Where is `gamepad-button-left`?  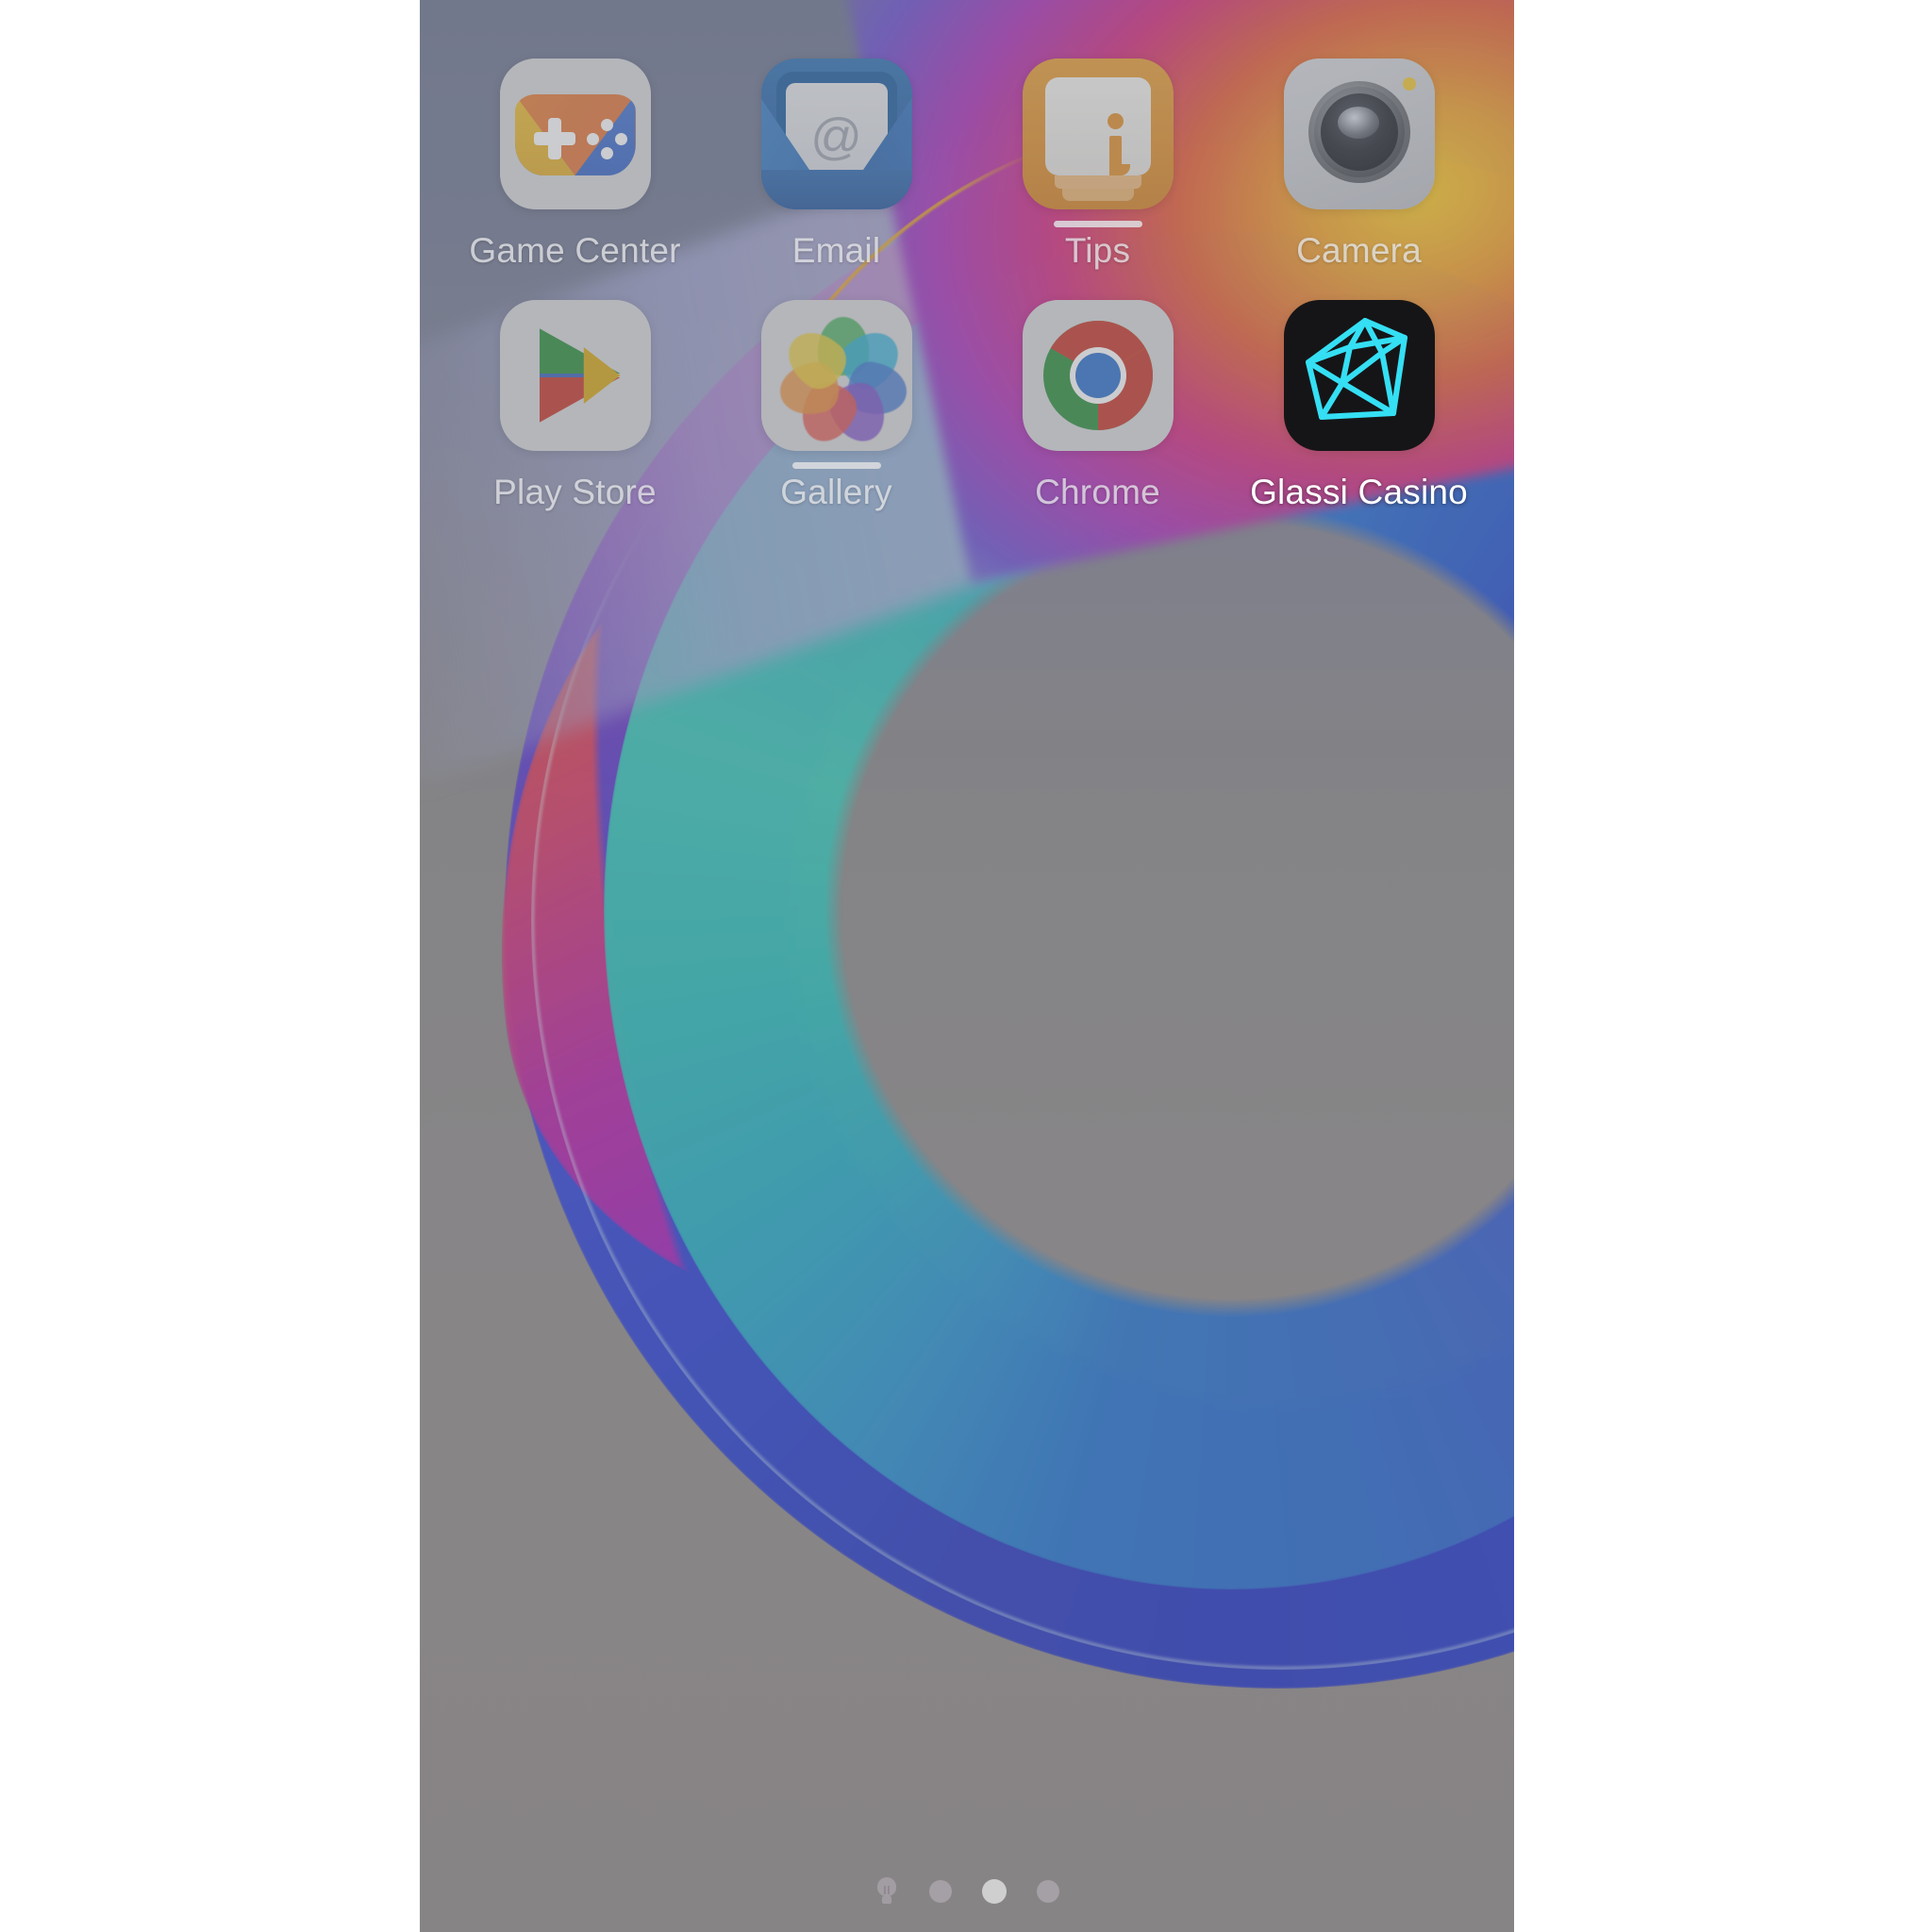
gamepad-button-left is located at coordinates (593, 139).